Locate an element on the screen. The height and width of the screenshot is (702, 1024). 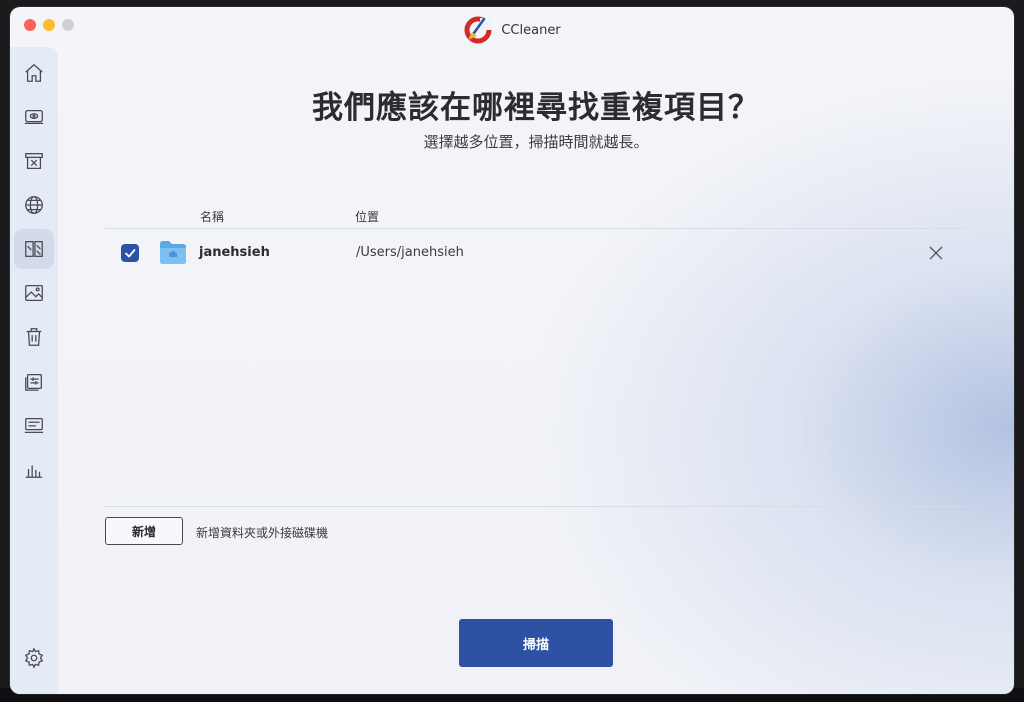
table-header: 名稱 位置 is located at coordinates (535, 218).